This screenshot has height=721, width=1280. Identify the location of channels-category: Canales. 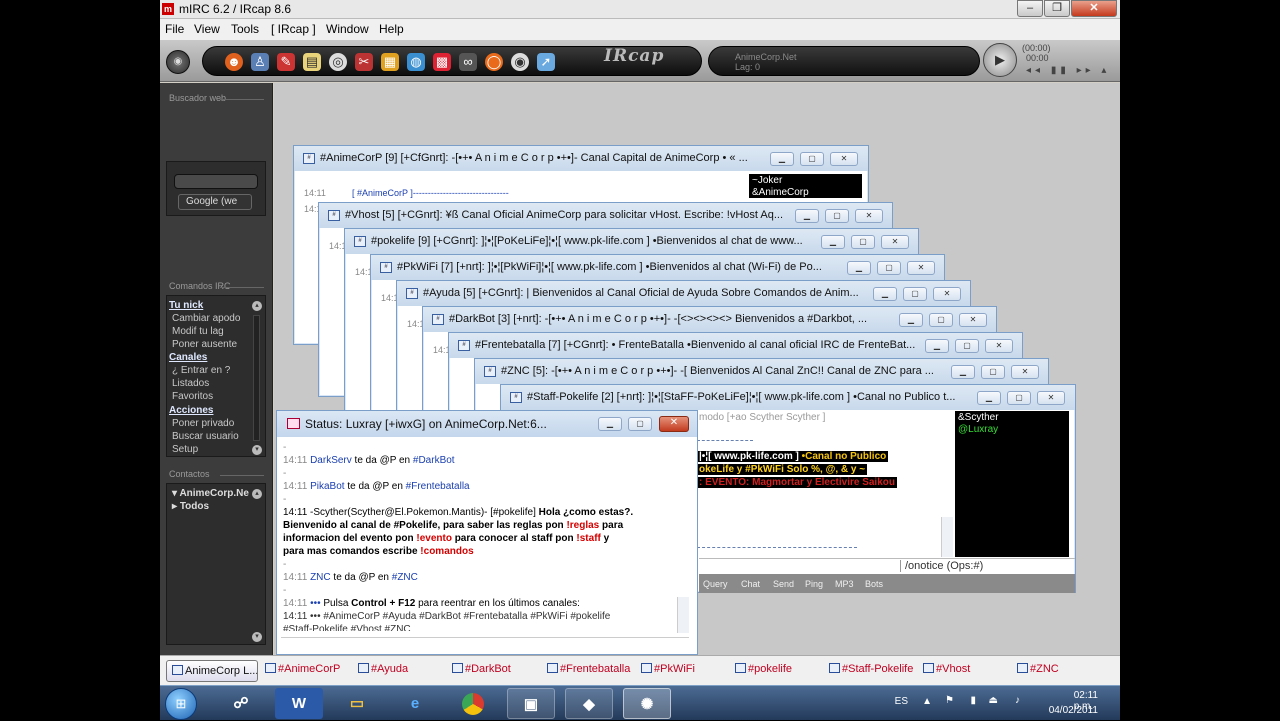
(188, 357).